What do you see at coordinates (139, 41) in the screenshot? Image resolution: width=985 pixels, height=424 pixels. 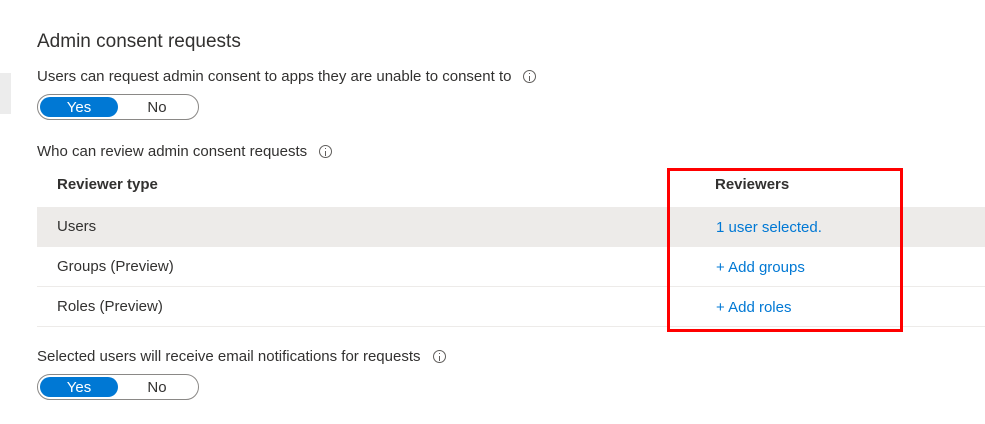 I see `section-title: Admin consent requests` at bounding box center [139, 41].